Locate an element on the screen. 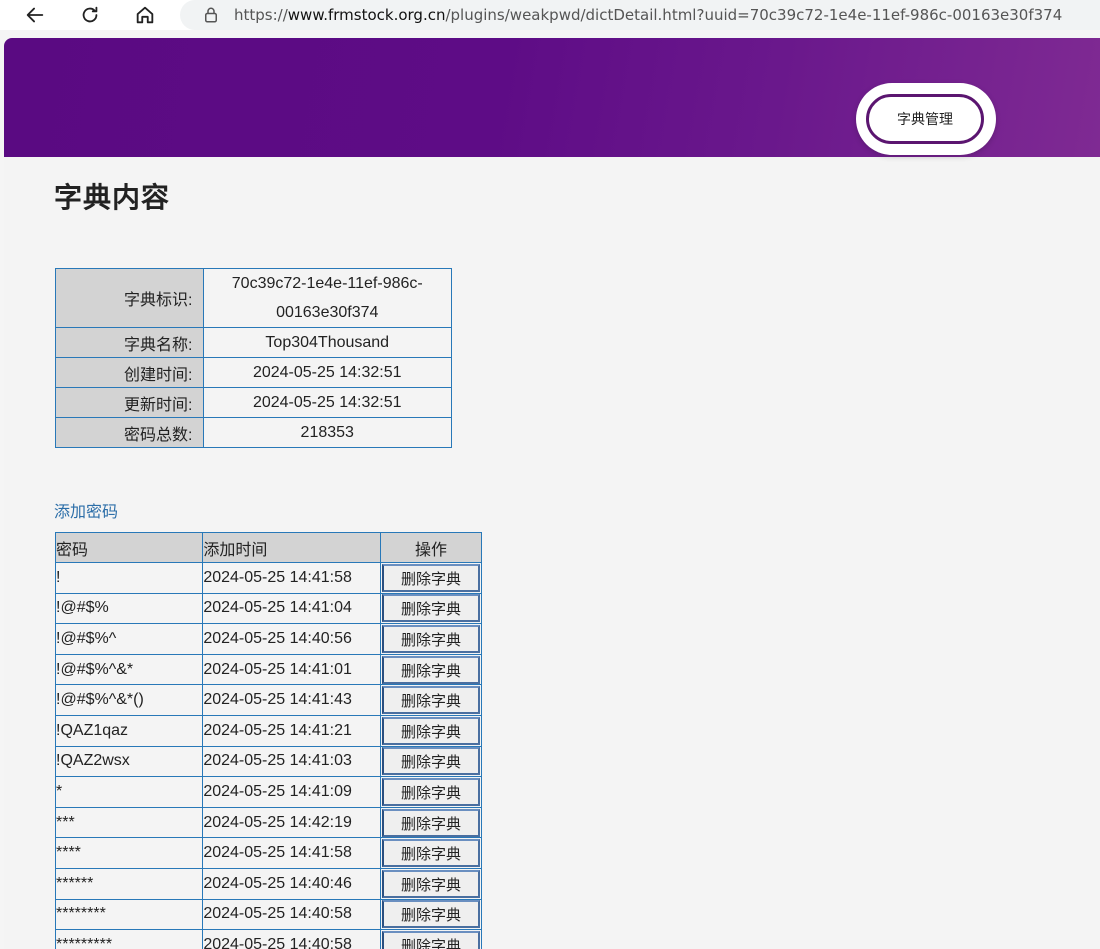 The height and width of the screenshot is (949, 1100). dict-manage-button: 字典管理 is located at coordinates (925, 119).